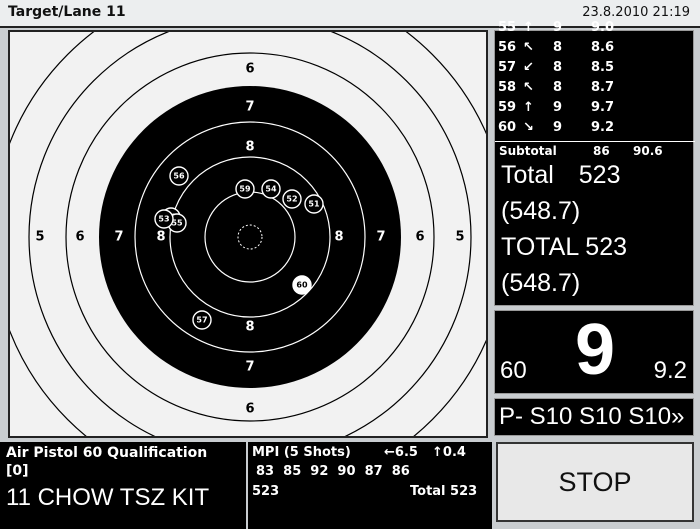 Image resolution: width=700 pixels, height=529 pixels. I want to click on shot-row: 57 ↙ 8 8.5, so click(595, 69).